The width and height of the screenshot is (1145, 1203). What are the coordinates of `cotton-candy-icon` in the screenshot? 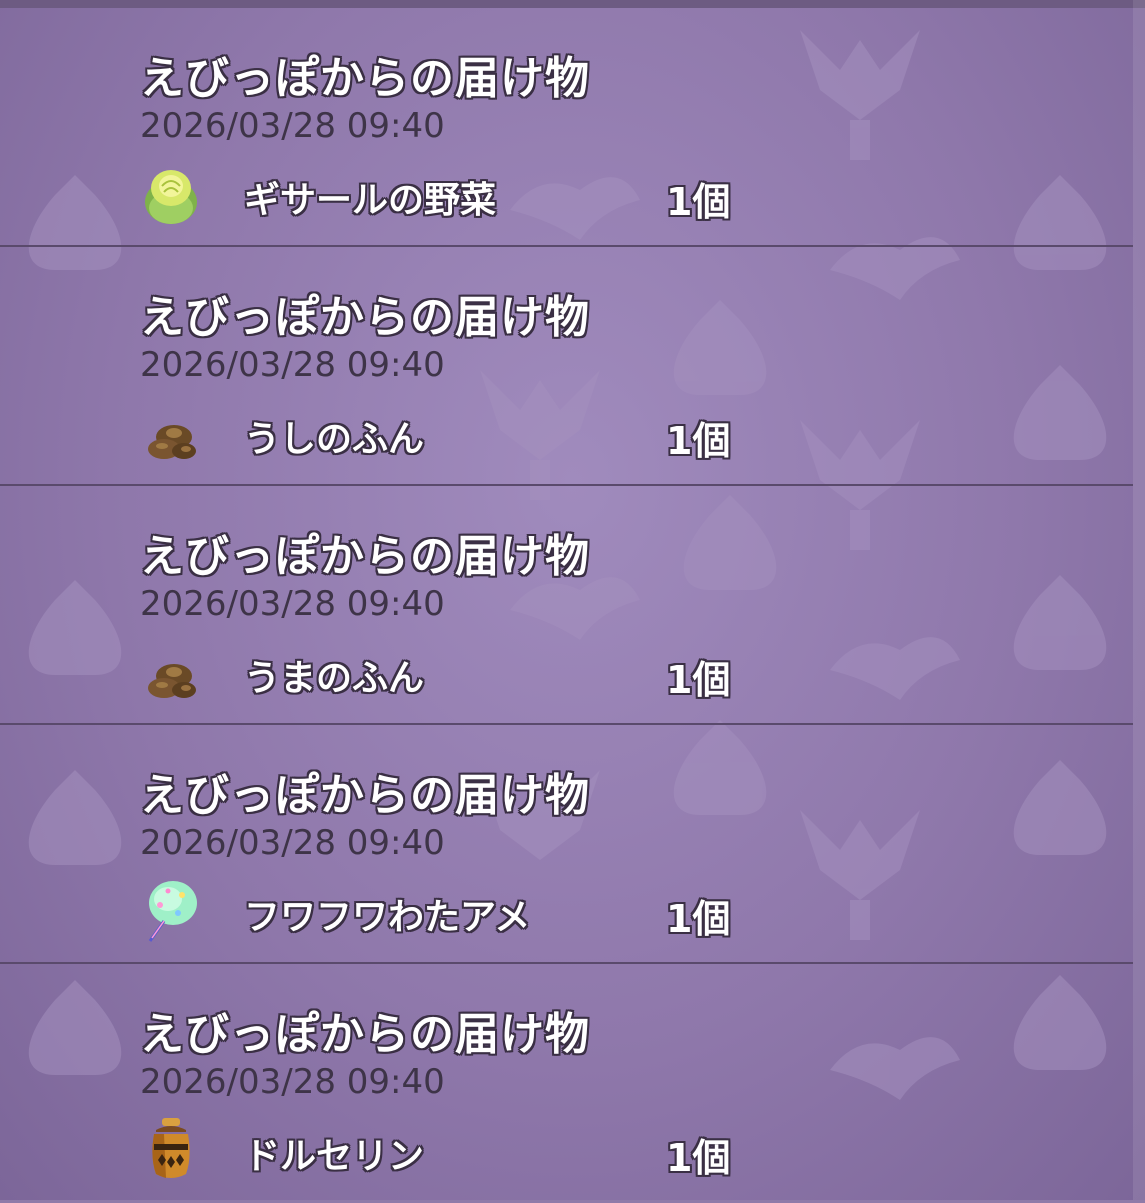 It's located at (172, 911).